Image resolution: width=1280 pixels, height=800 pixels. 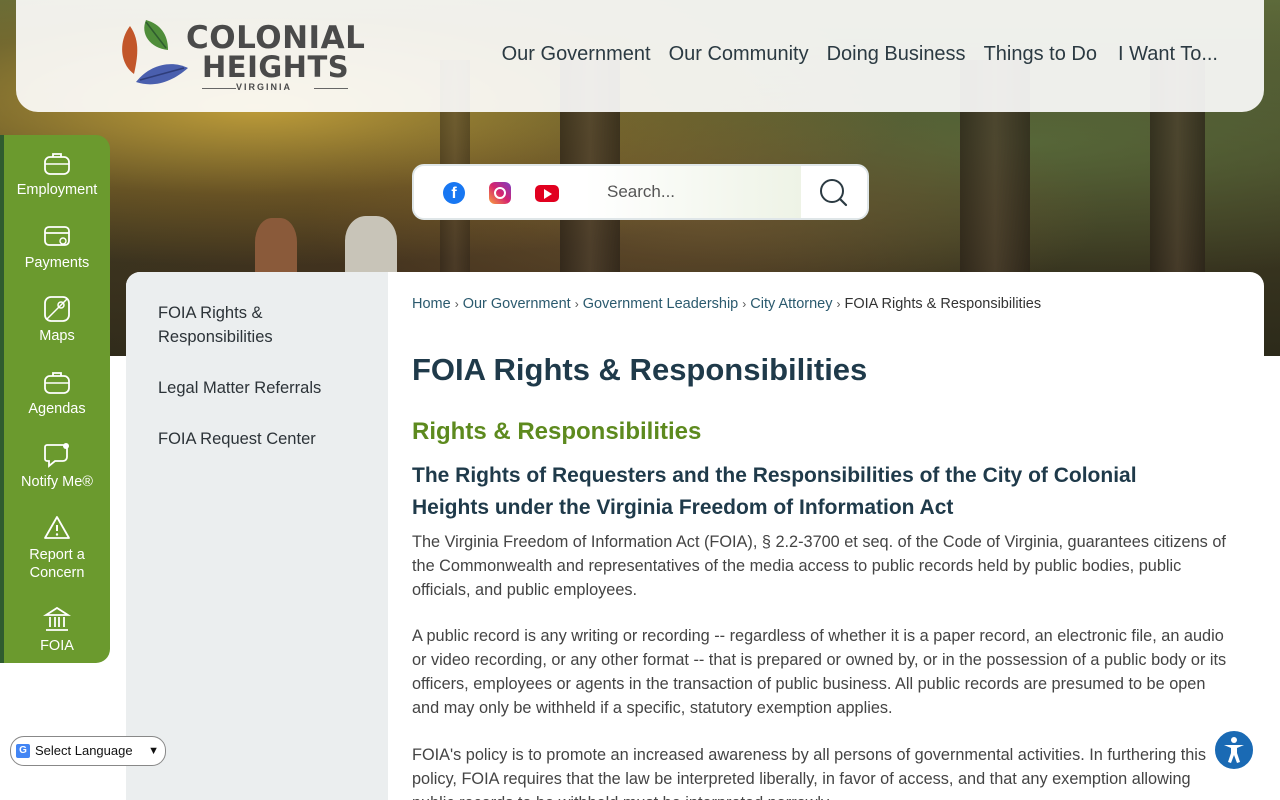 What do you see at coordinates (57, 309) in the screenshot?
I see `map-icon` at bounding box center [57, 309].